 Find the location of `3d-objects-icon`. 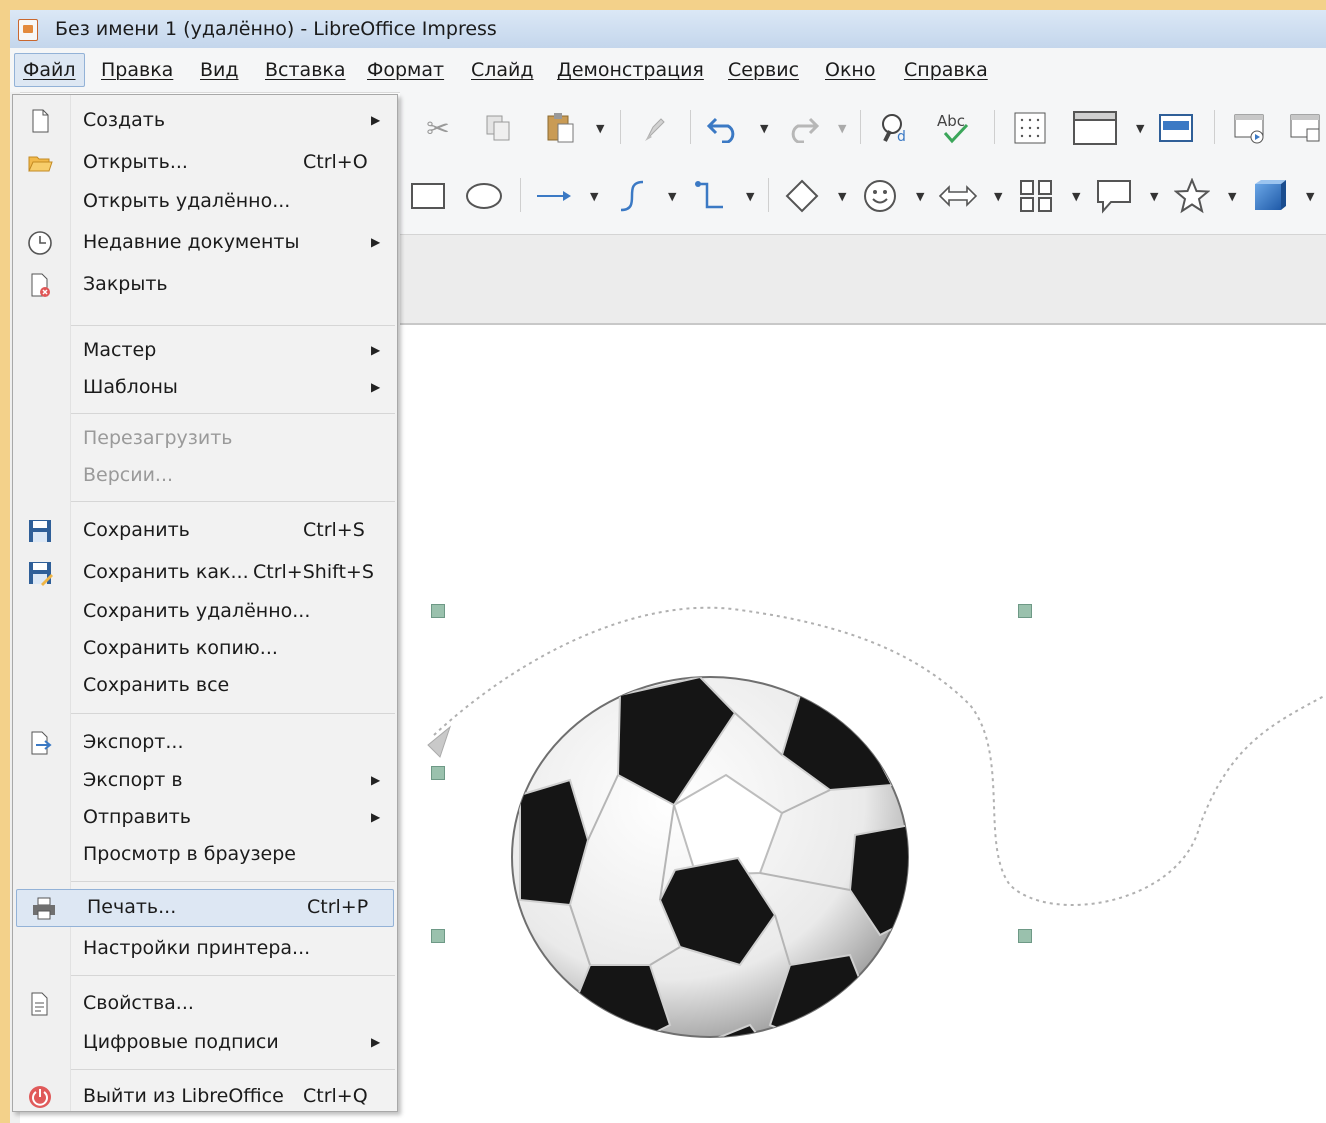

3d-objects-icon is located at coordinates (1270, 196).